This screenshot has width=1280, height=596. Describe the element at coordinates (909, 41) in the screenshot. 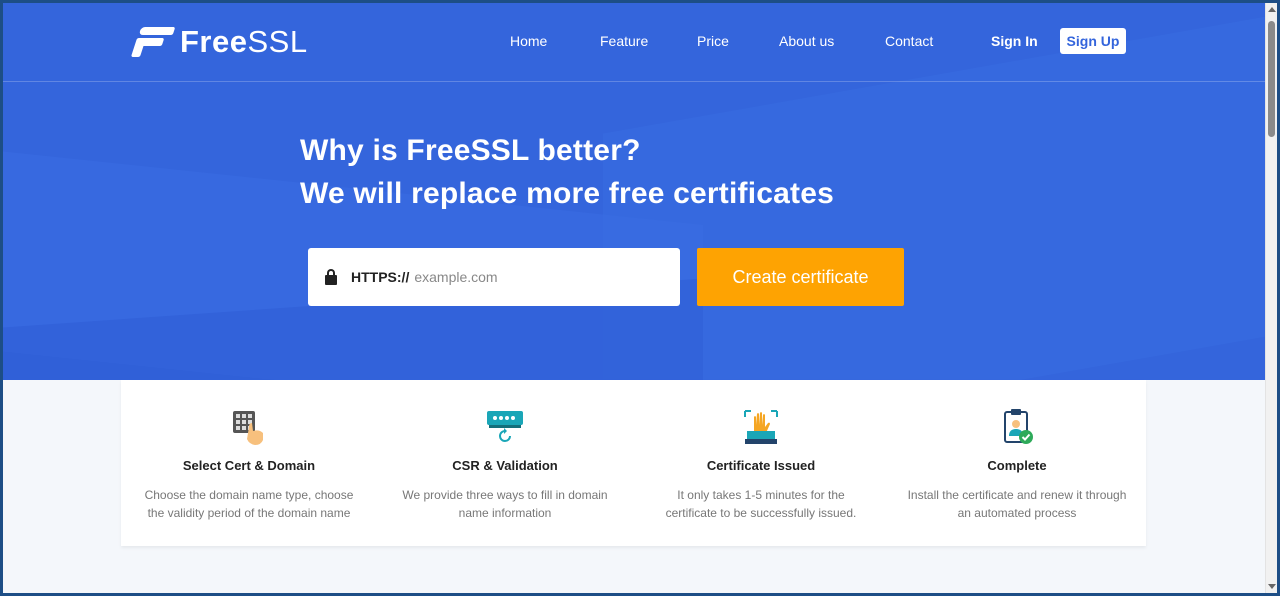

I see `nav-item-contact: Contact` at that location.